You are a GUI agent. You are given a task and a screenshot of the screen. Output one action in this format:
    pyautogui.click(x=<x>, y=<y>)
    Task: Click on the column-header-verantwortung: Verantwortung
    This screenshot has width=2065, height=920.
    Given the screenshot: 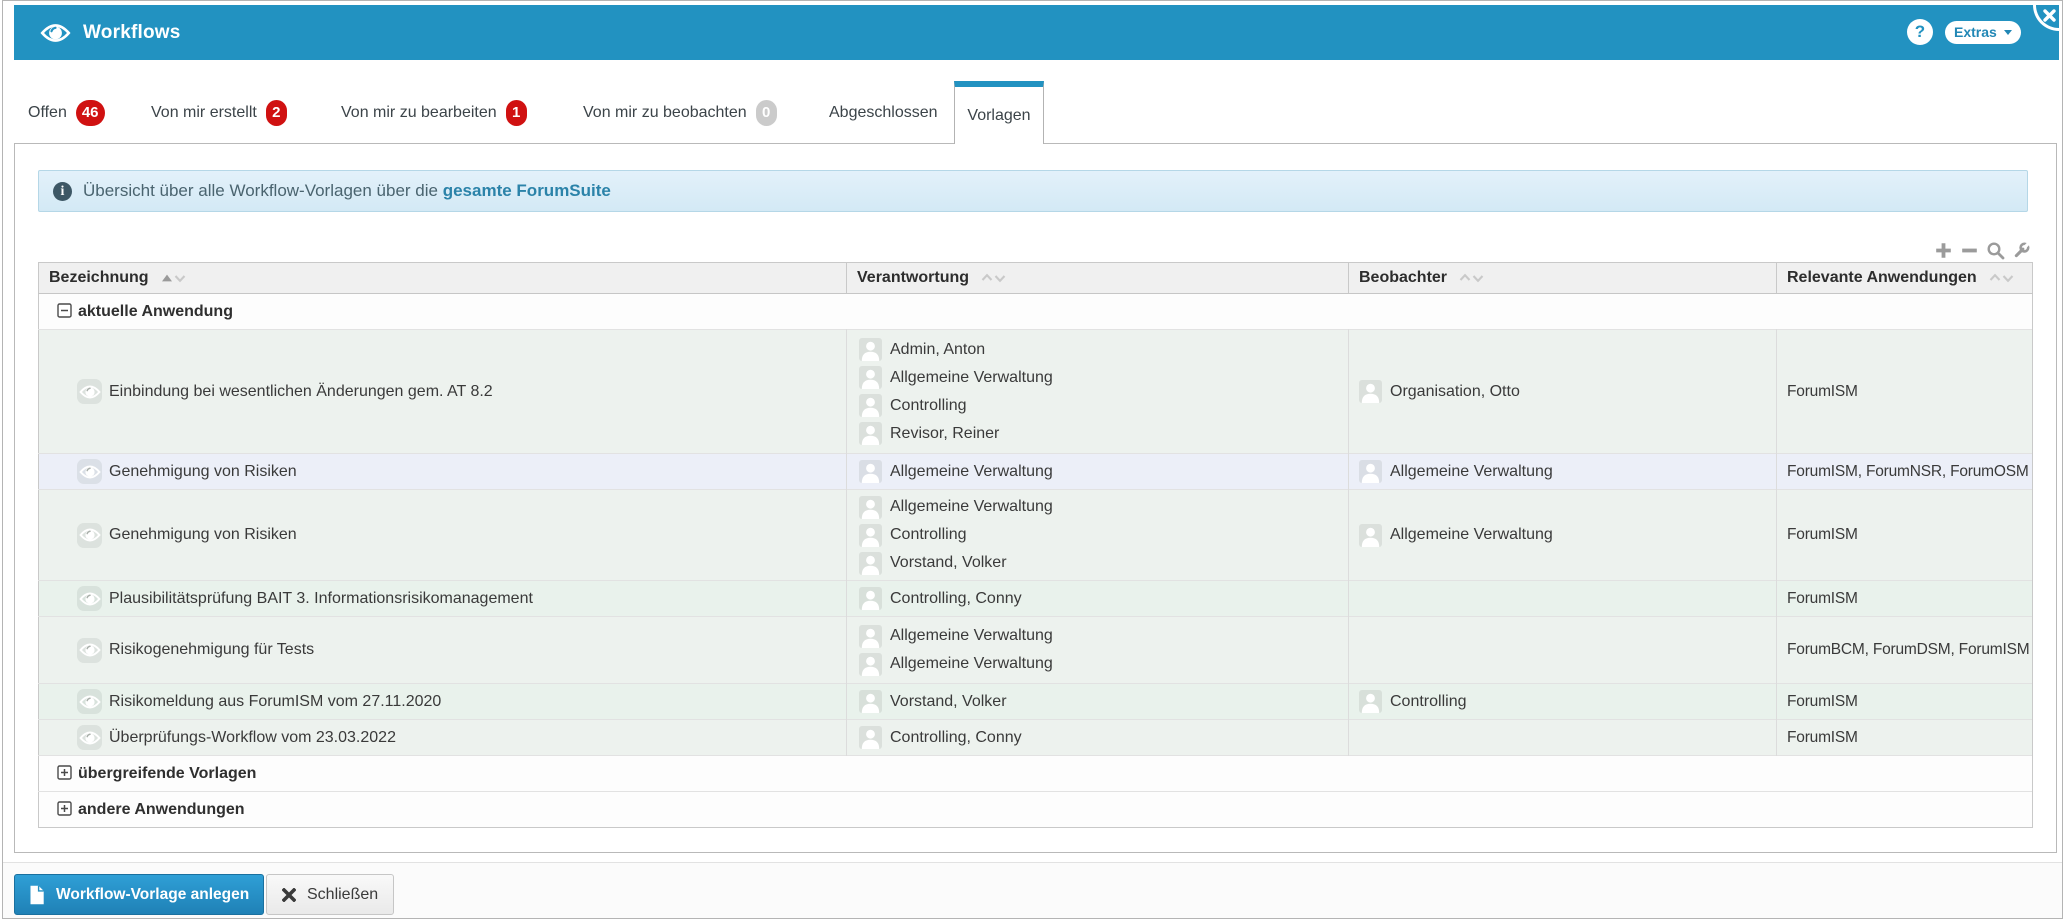 What is the action you would take?
    pyautogui.click(x=1097, y=278)
    